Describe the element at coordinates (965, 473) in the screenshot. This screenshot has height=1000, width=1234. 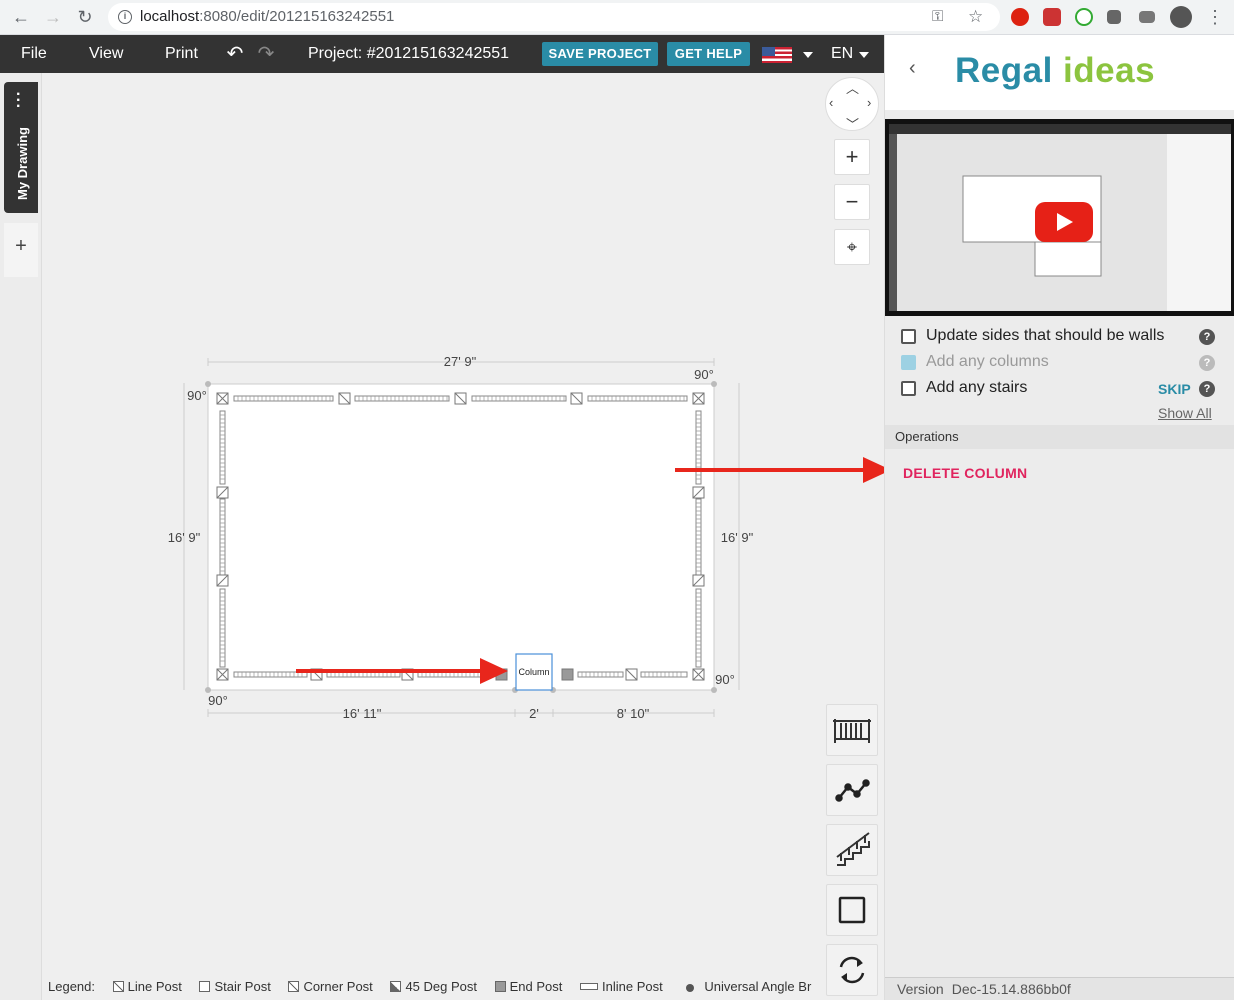
I see `delete-column-button: DELETE COLUMN` at that location.